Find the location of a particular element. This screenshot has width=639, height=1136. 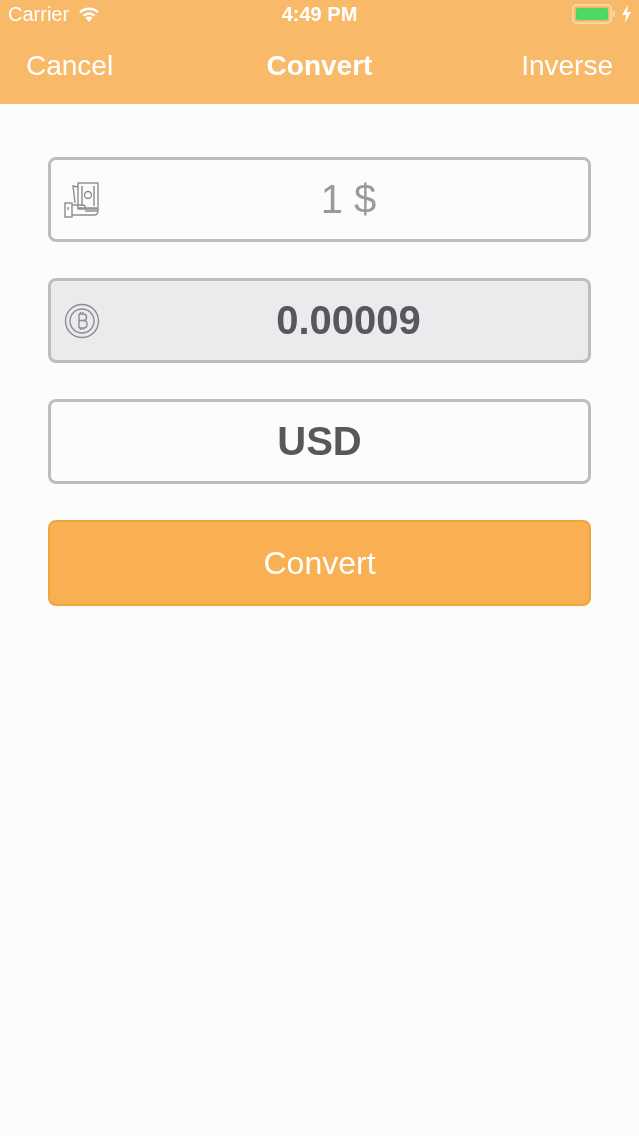

carrier-label: Carrier is located at coordinates (39, 13).